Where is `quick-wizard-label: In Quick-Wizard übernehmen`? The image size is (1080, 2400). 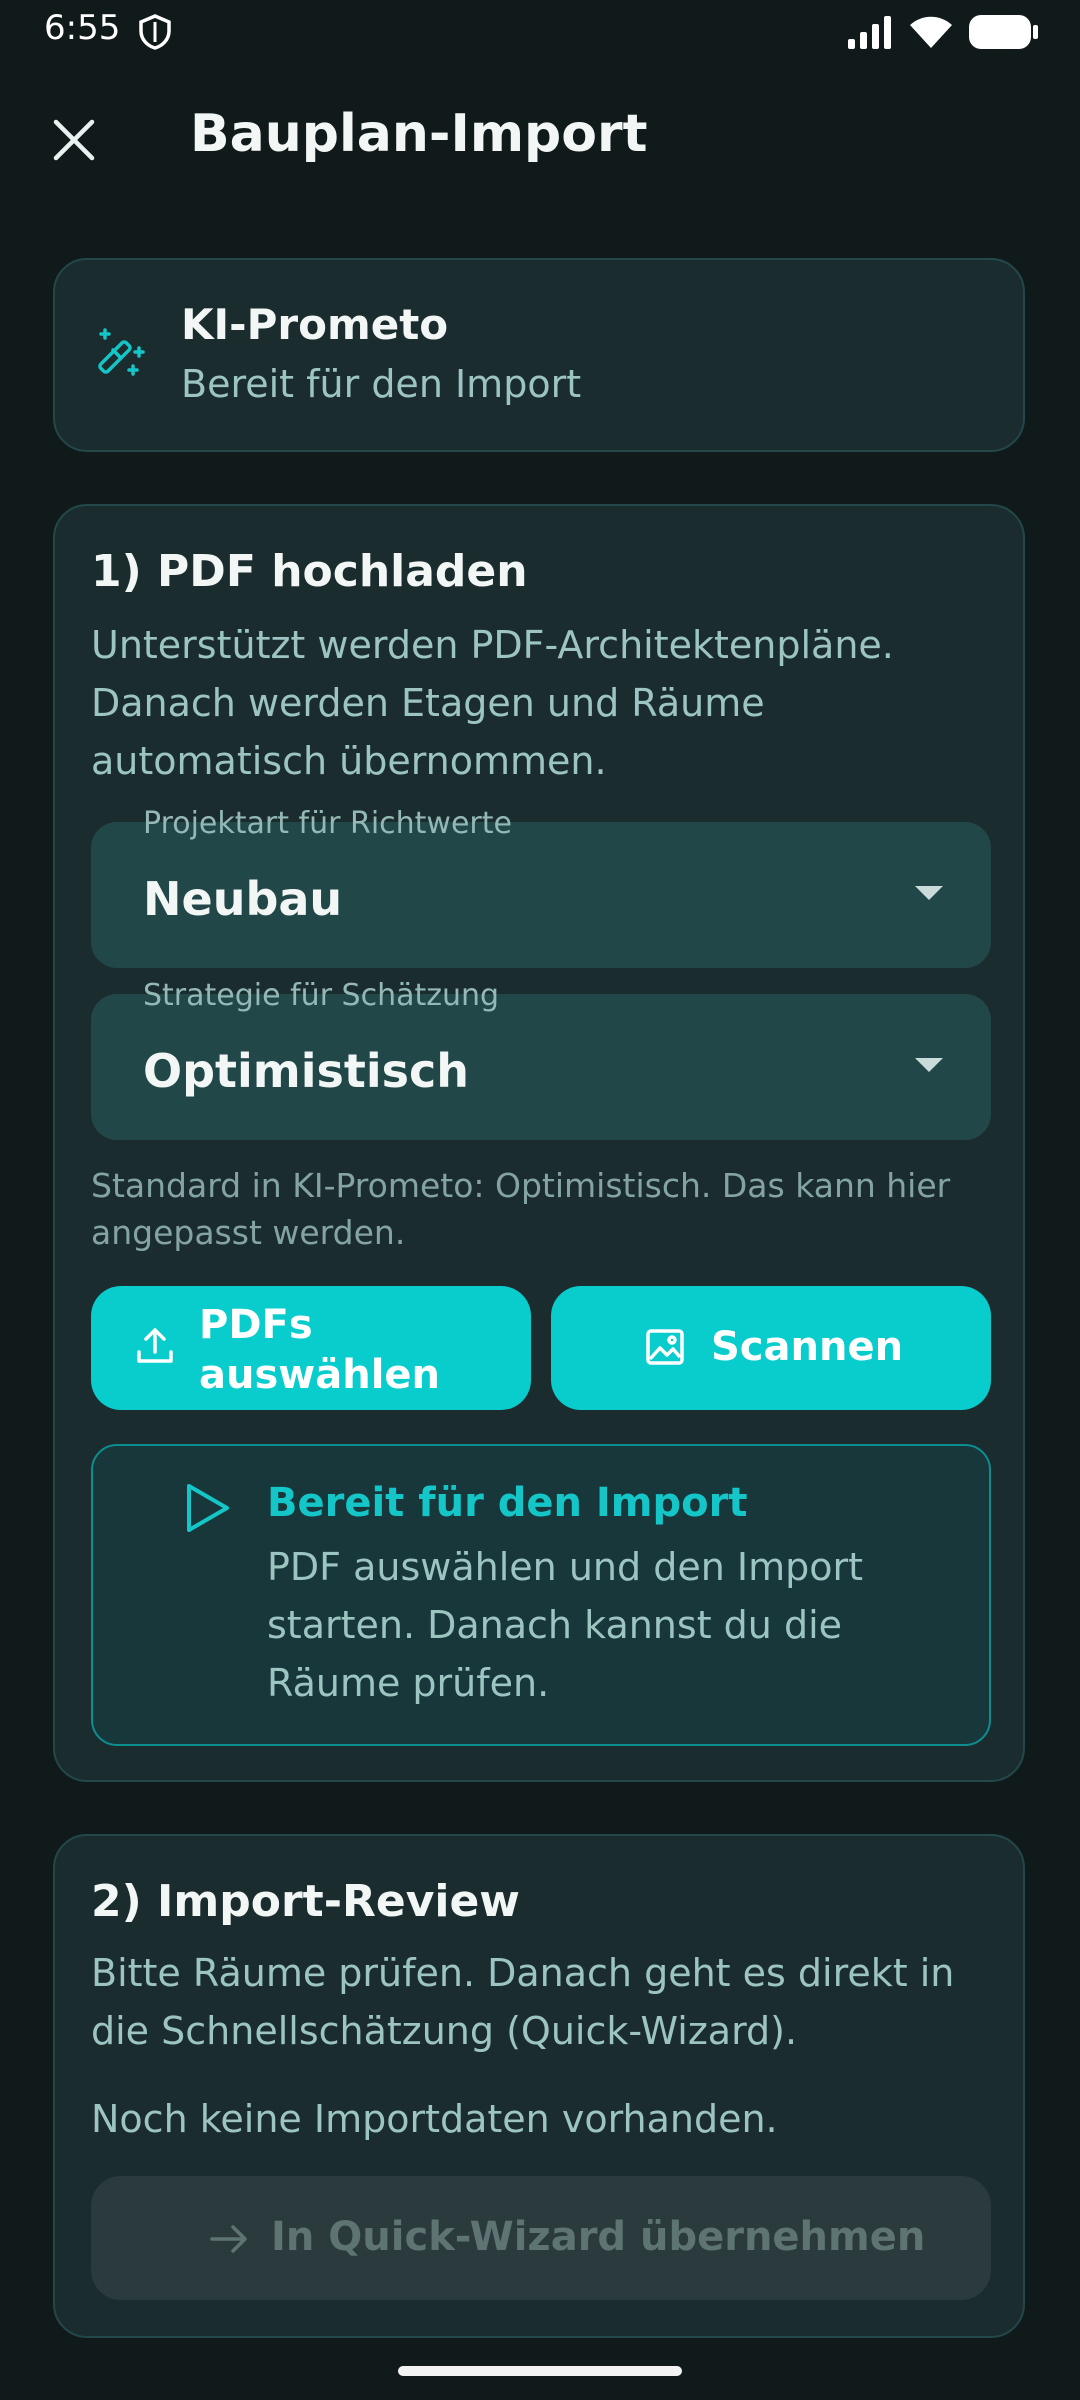 quick-wizard-label: In Quick-Wizard übernehmen is located at coordinates (598, 2237).